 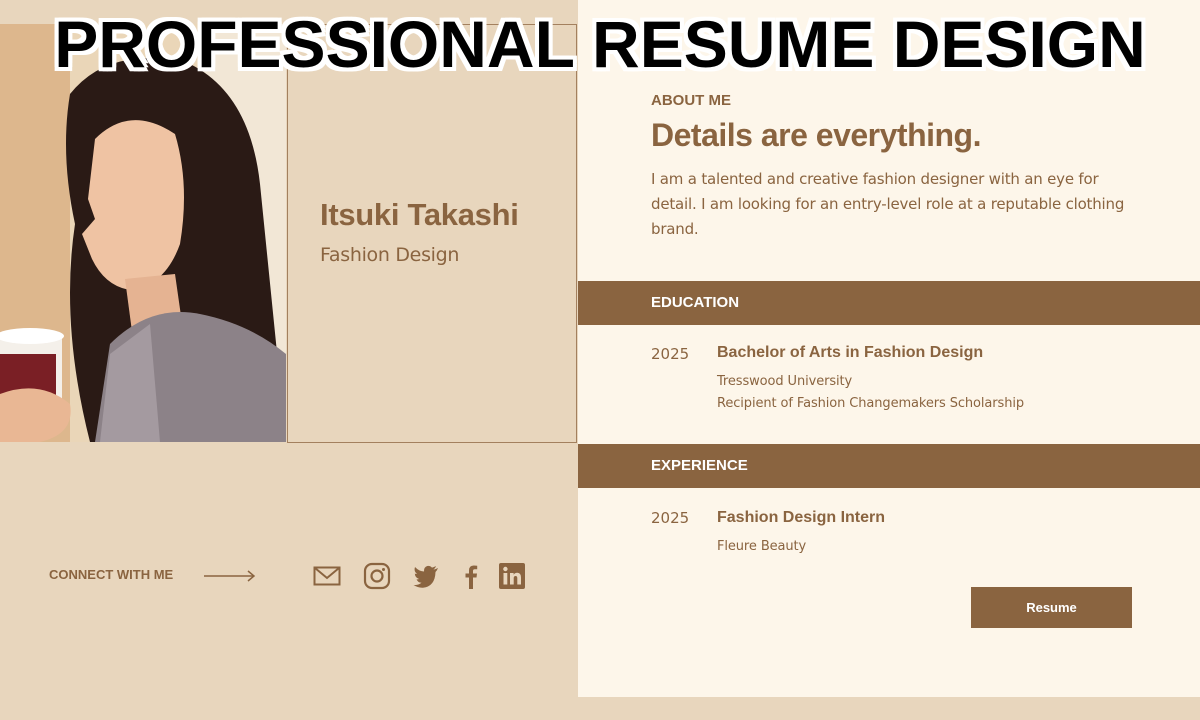 What do you see at coordinates (426, 576) in the screenshot?
I see `twitter-icon` at bounding box center [426, 576].